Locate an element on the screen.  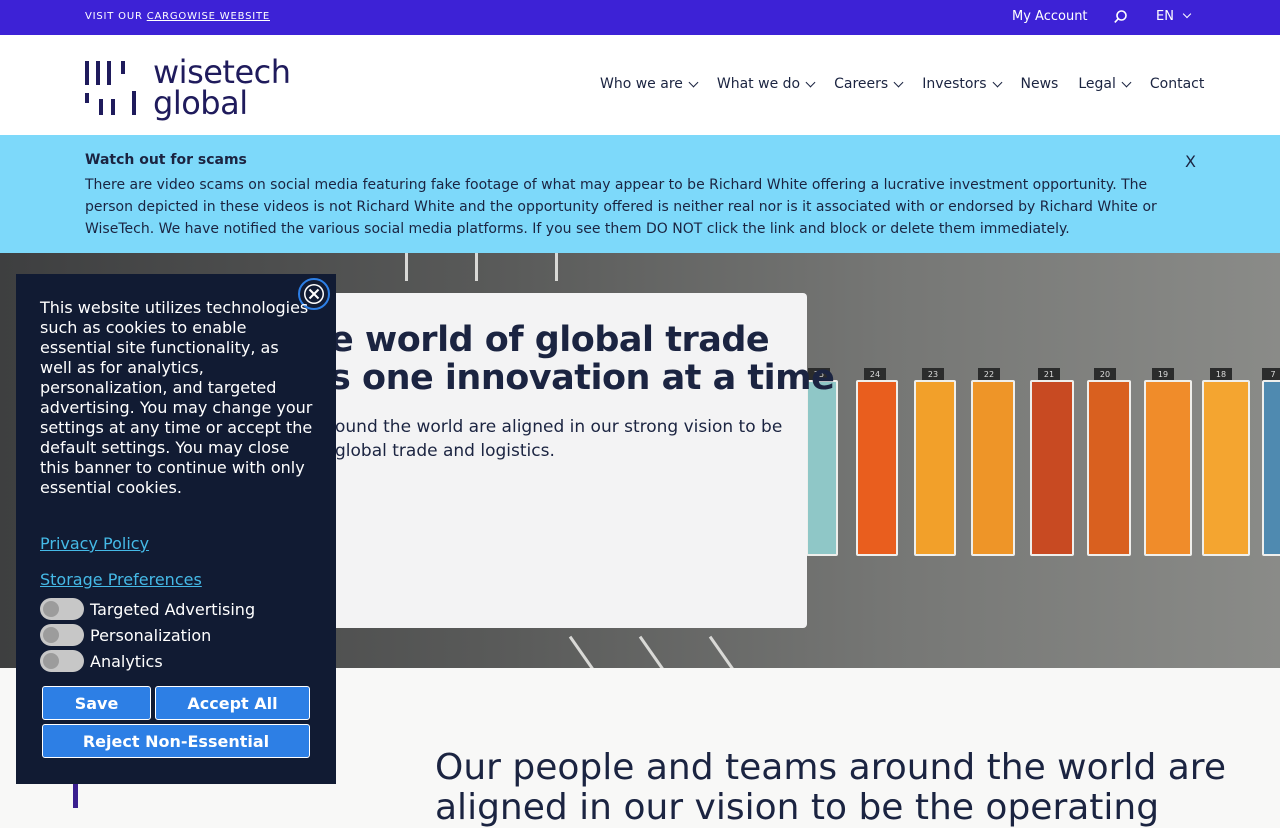
nav-careers: Careers is located at coordinates (869, 84).